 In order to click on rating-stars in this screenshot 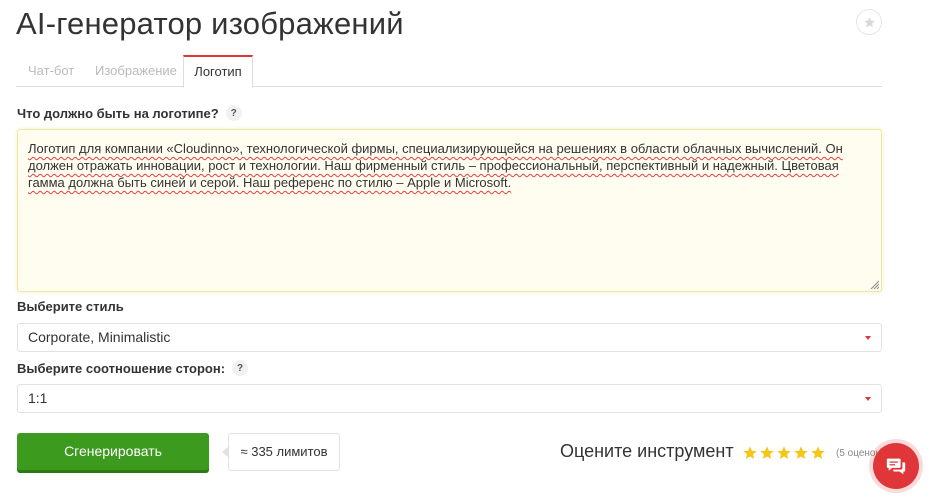, I will do `click(784, 453)`.